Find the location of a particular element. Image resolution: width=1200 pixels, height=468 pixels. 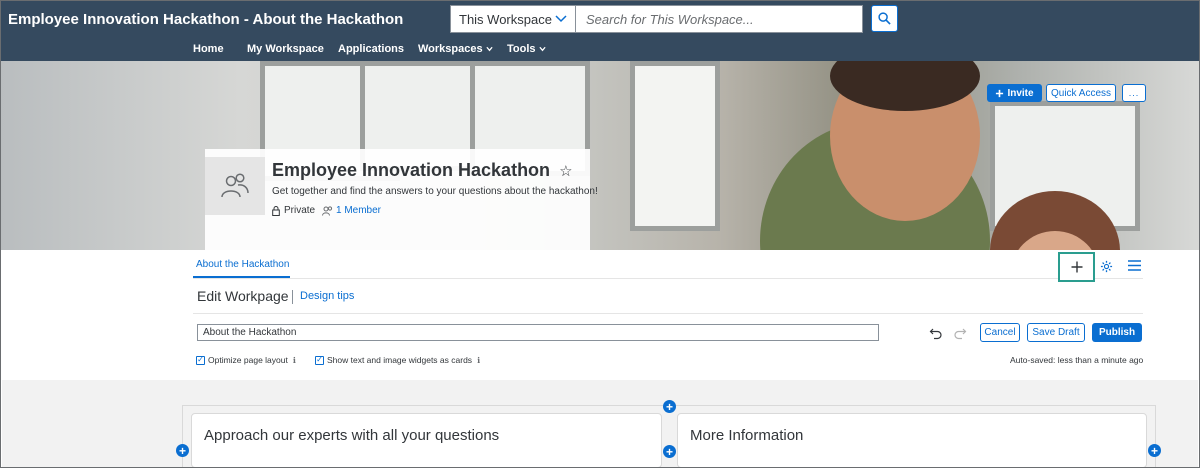

search-icon is located at coordinates (884, 18).